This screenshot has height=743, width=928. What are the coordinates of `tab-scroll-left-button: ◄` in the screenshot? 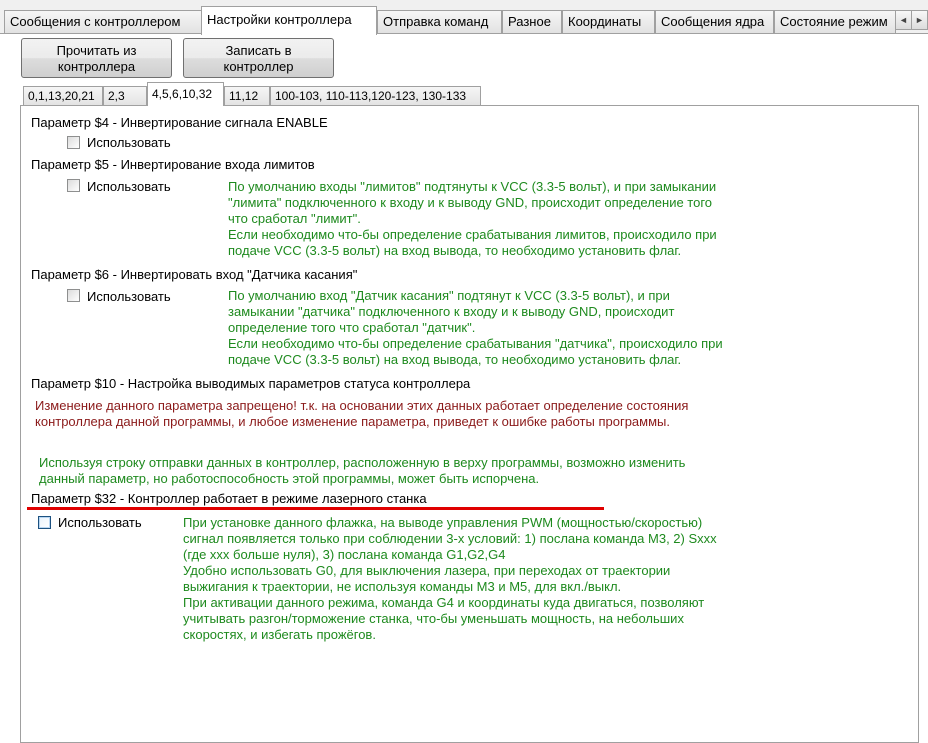 It's located at (903, 20).